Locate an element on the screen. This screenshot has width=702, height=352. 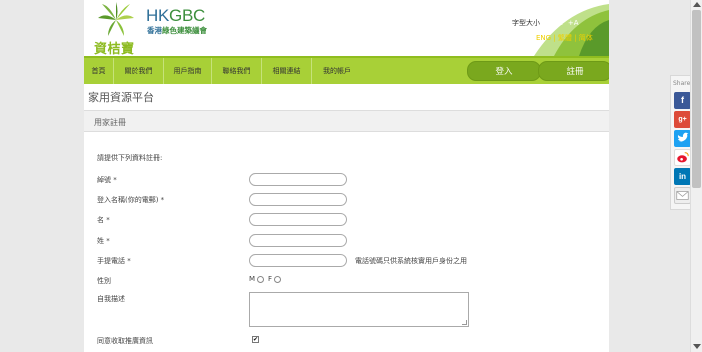
gender-f-label: F is located at coordinates (270, 279).